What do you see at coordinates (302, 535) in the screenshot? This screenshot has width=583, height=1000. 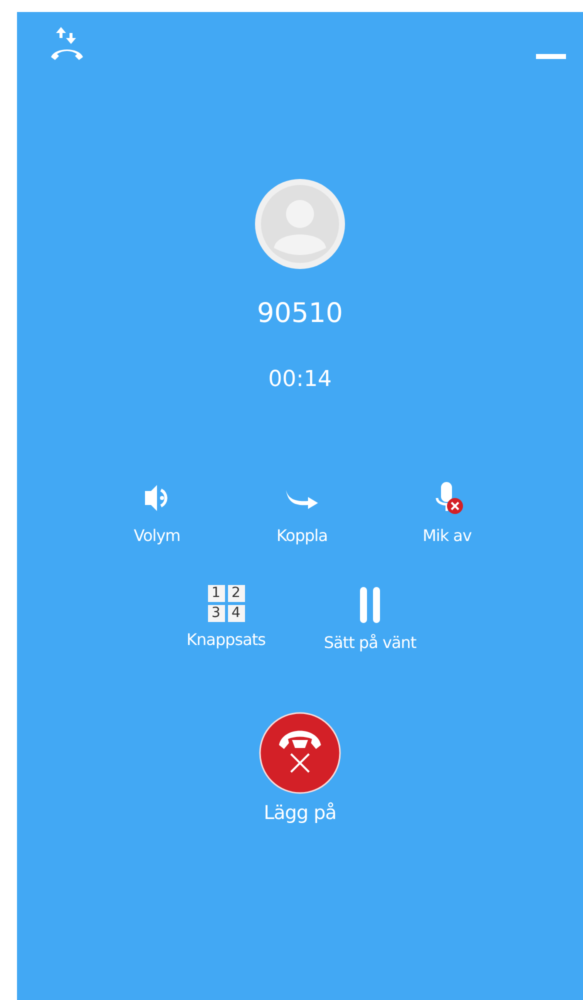 I see `action-label: Koppla` at bounding box center [302, 535].